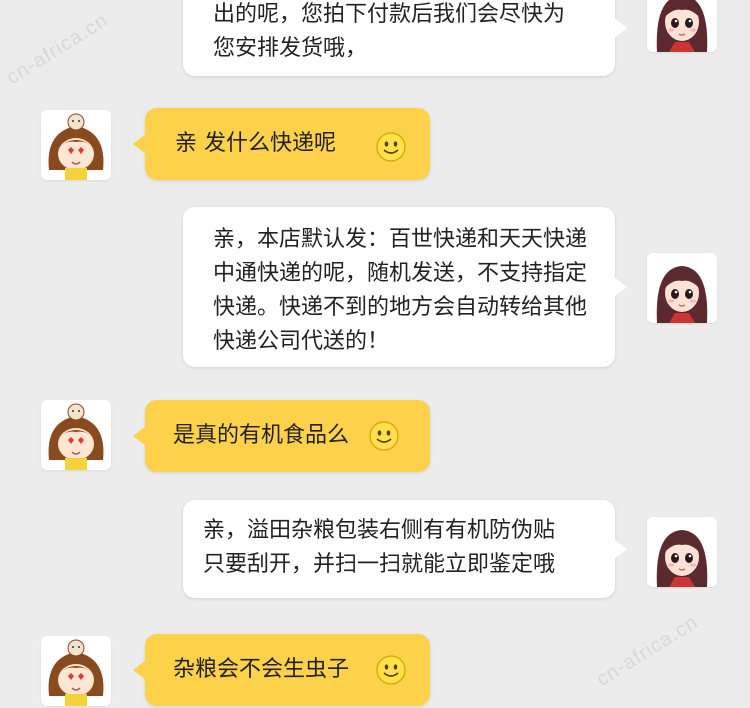 This screenshot has height=708, width=750. I want to click on buyer-message-bubble: 是真的有机食品么, so click(281, 436).